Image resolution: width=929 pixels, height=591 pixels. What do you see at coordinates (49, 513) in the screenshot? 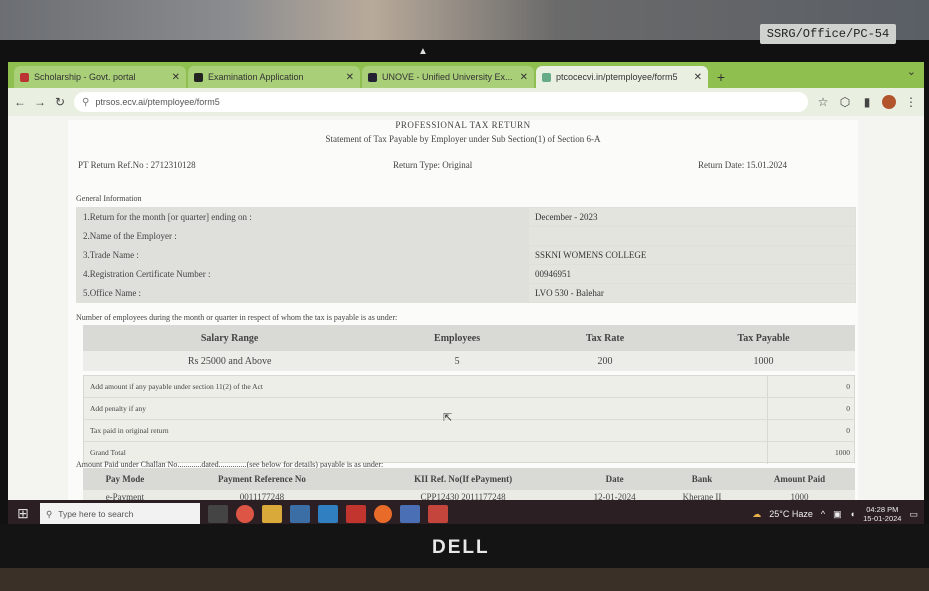
I see `search-icon: ⚲` at bounding box center [49, 513].